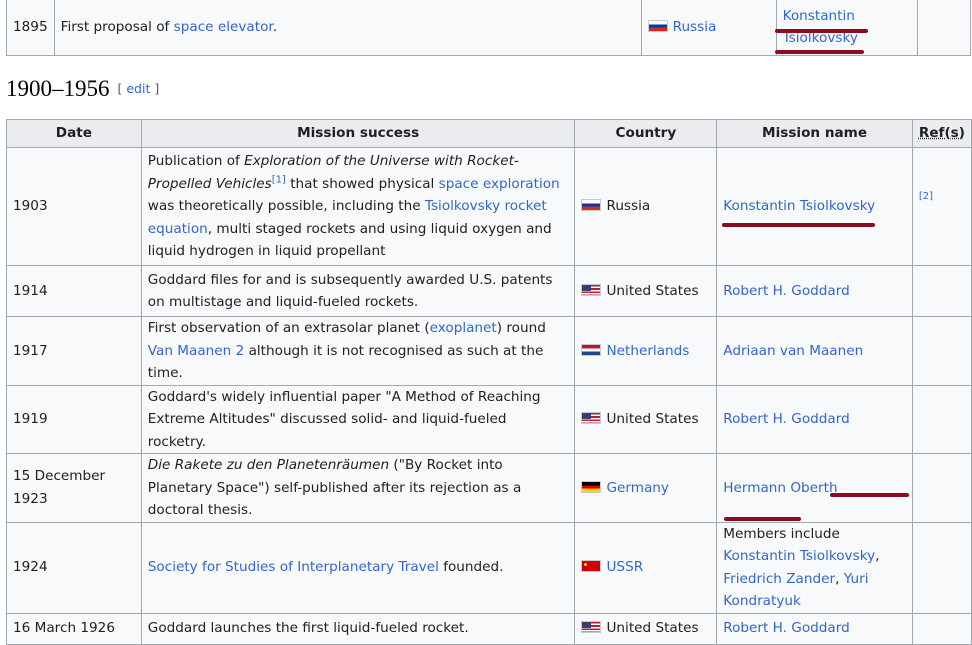 The image size is (972, 645). I want to click on date-cell: 1919, so click(74, 419).